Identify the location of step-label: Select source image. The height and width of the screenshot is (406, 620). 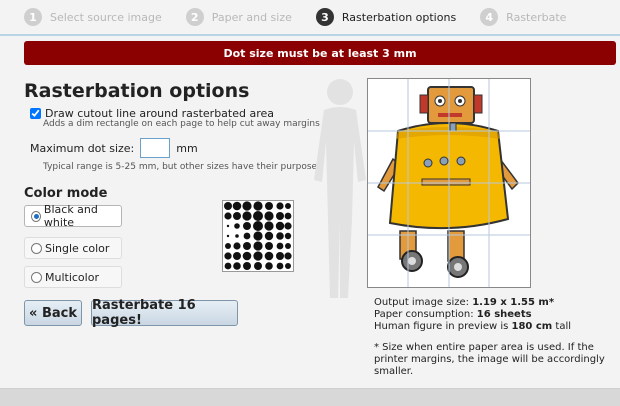
(106, 17).